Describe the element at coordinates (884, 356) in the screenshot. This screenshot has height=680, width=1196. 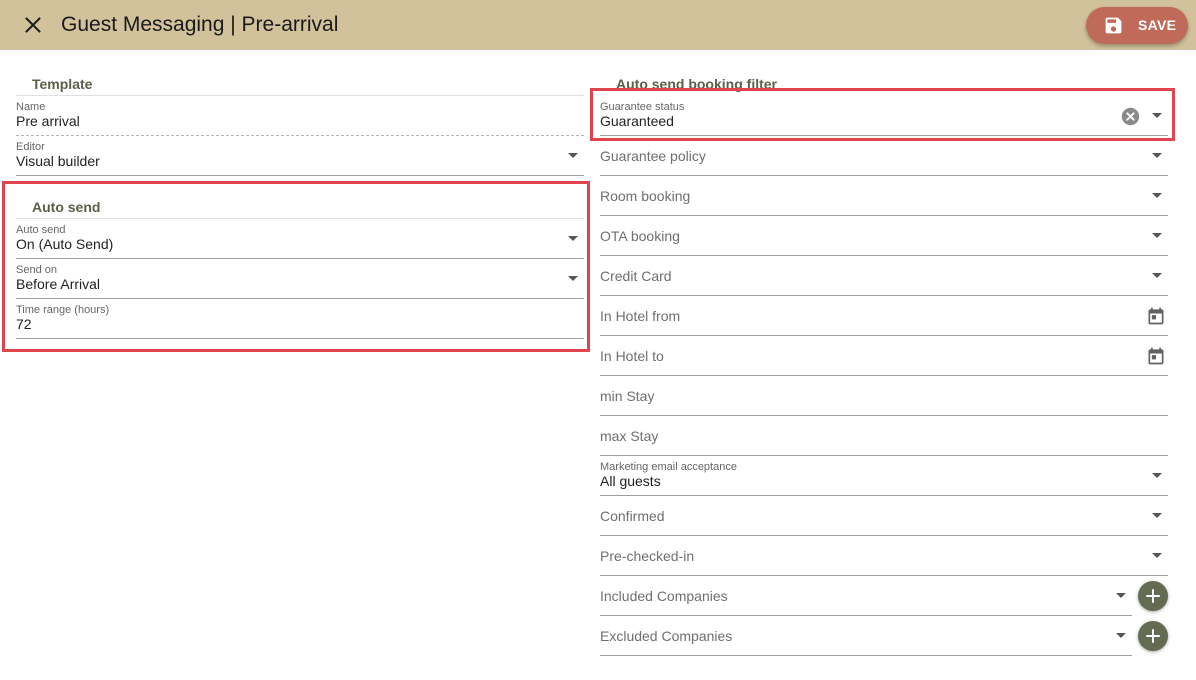
I see `in-hotel-to-date: In Hotel to` at that location.